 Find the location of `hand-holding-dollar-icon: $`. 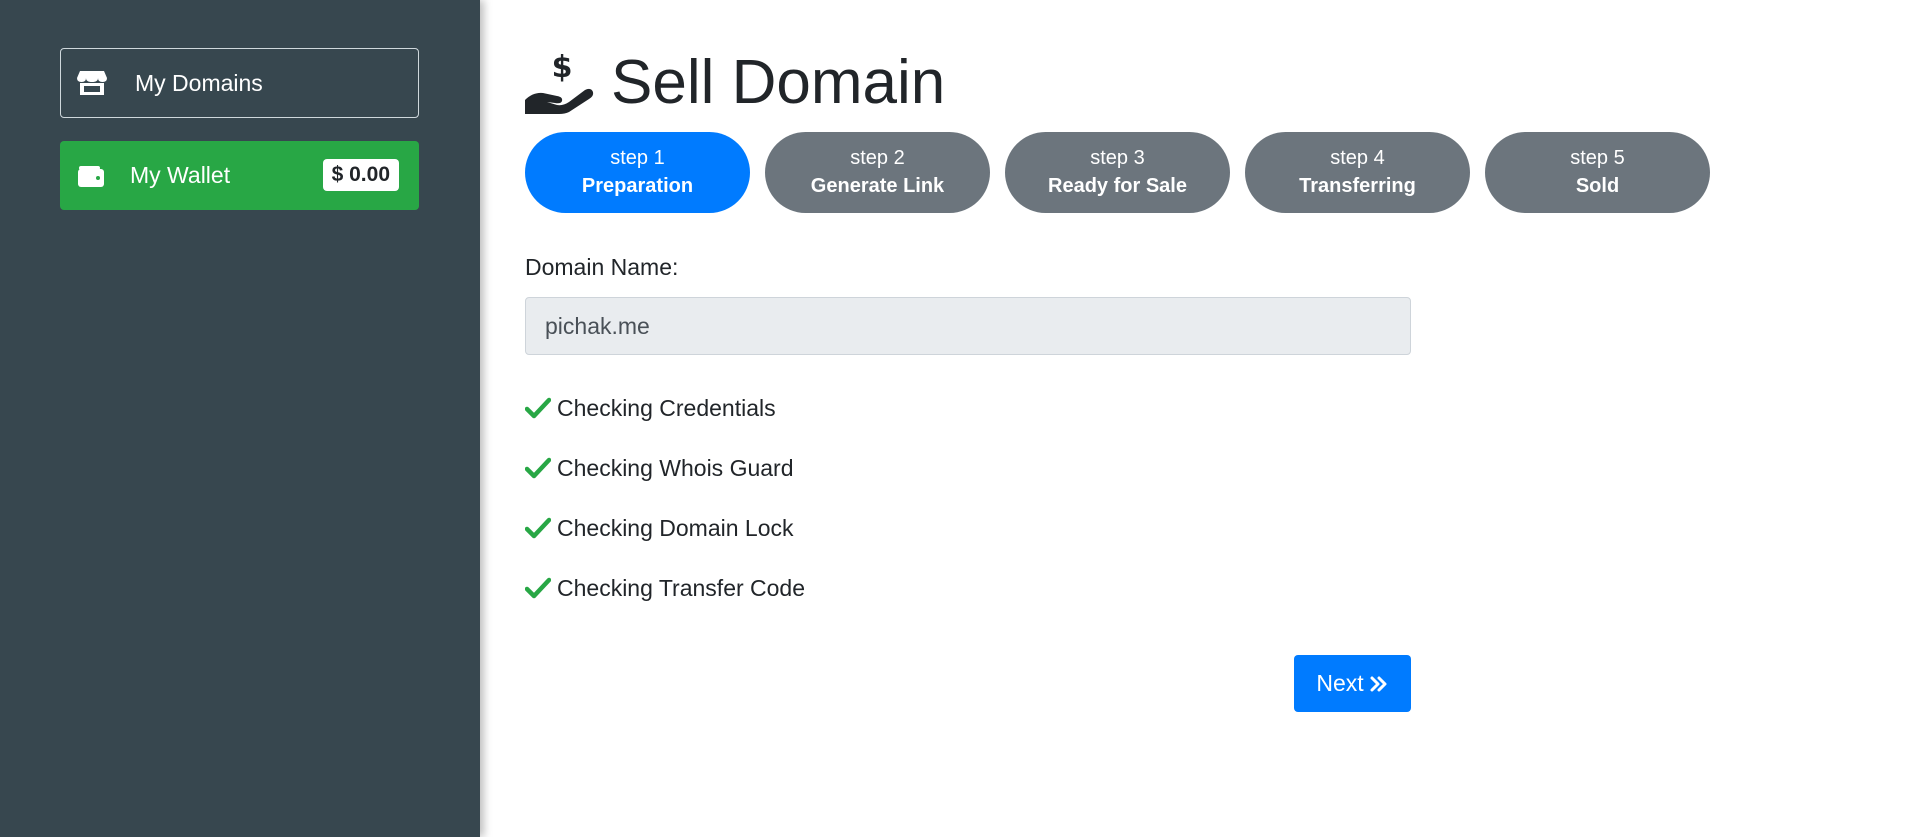

hand-holding-dollar-icon: $ is located at coordinates (560, 83).